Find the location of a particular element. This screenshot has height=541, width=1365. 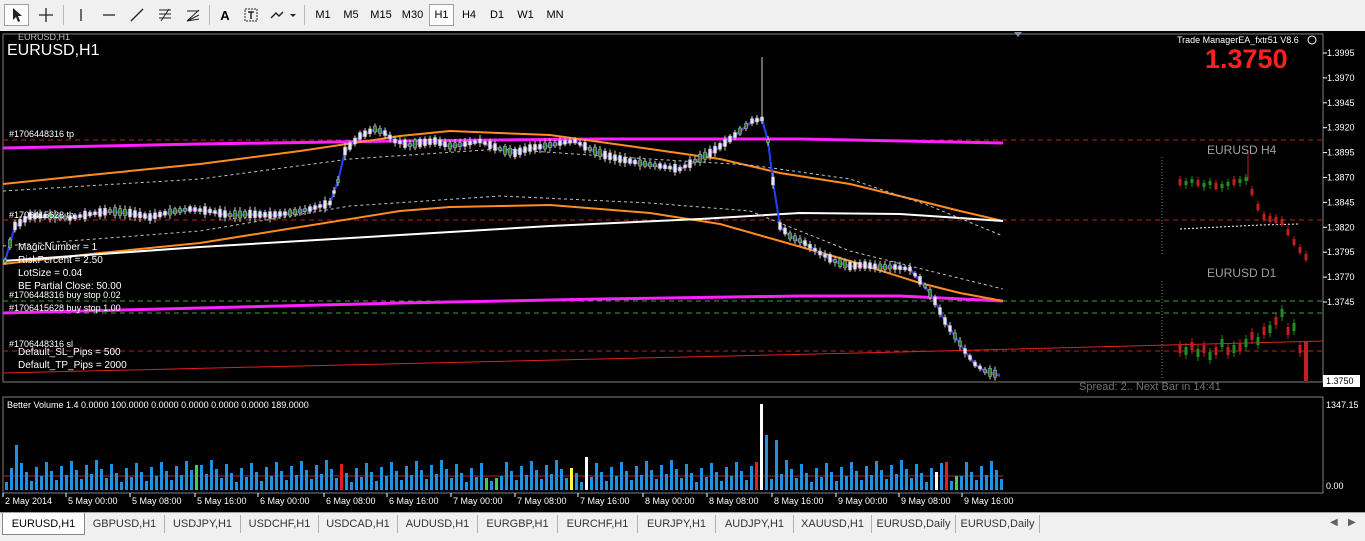

crosshair-icon is located at coordinates (45, 15).